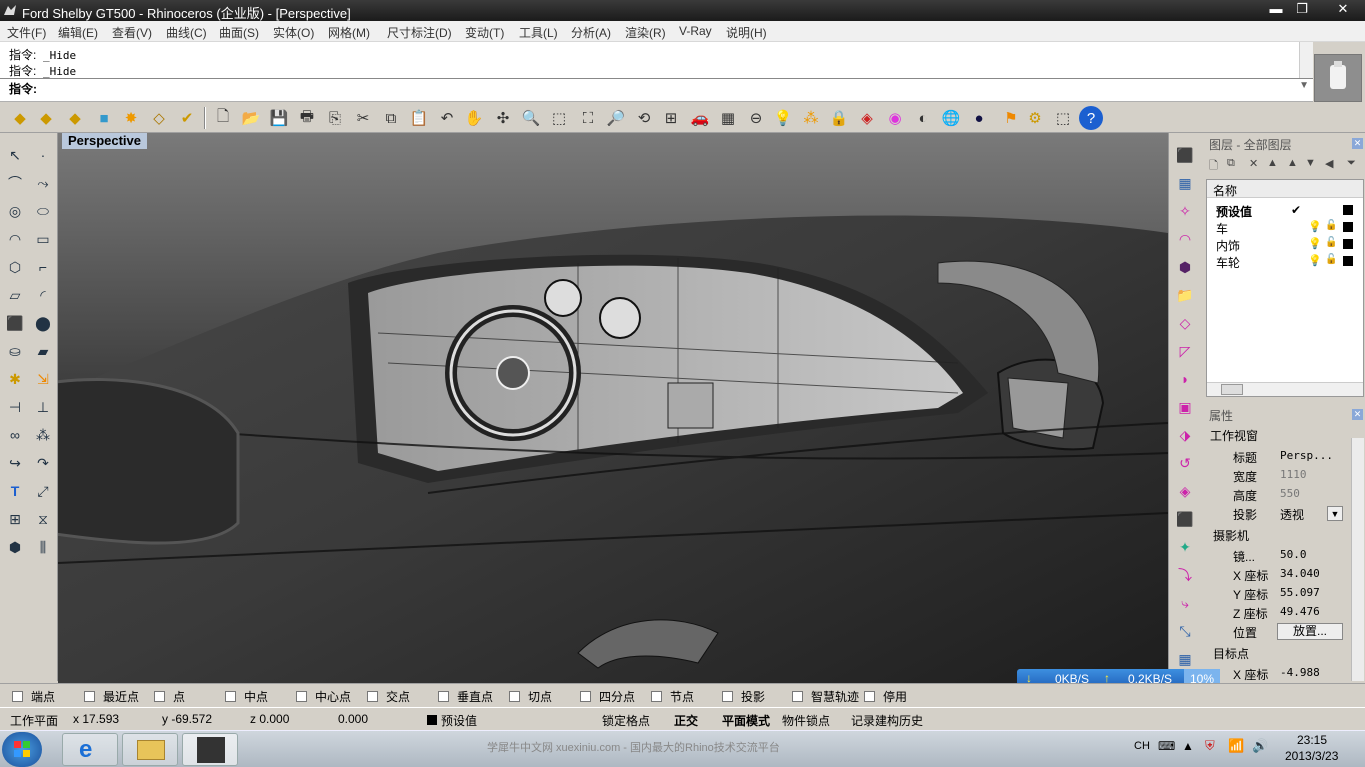 This screenshot has height=767, width=1365. Describe the element at coordinates (239, 32) in the screenshot. I see `menu-surface: 曲面(S)` at that location.